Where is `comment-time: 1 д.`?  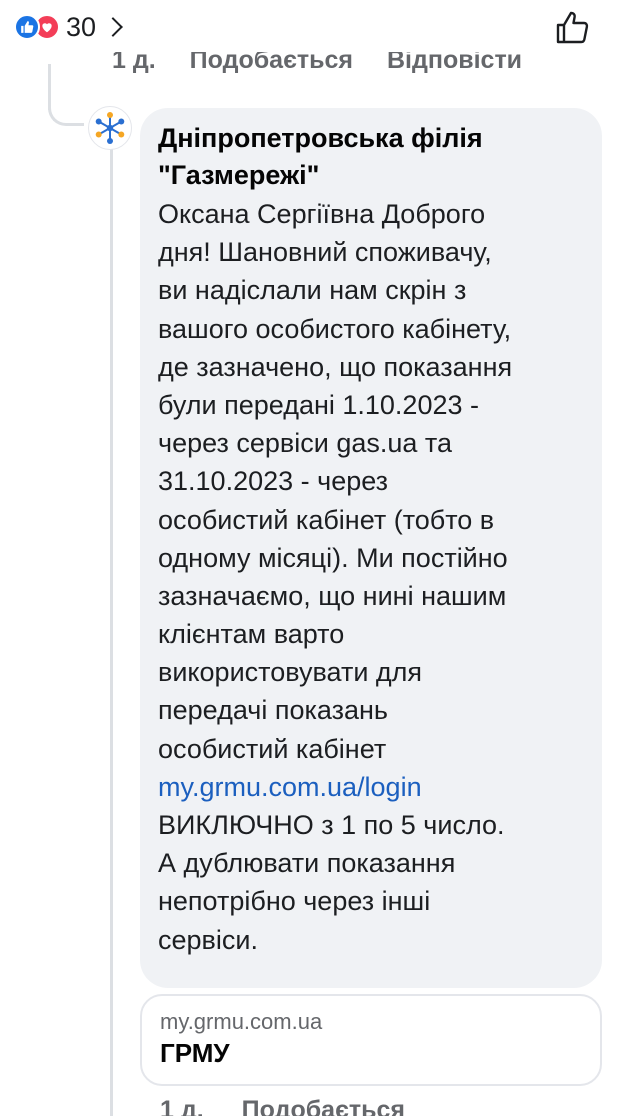 comment-time: 1 д. is located at coordinates (182, 1106).